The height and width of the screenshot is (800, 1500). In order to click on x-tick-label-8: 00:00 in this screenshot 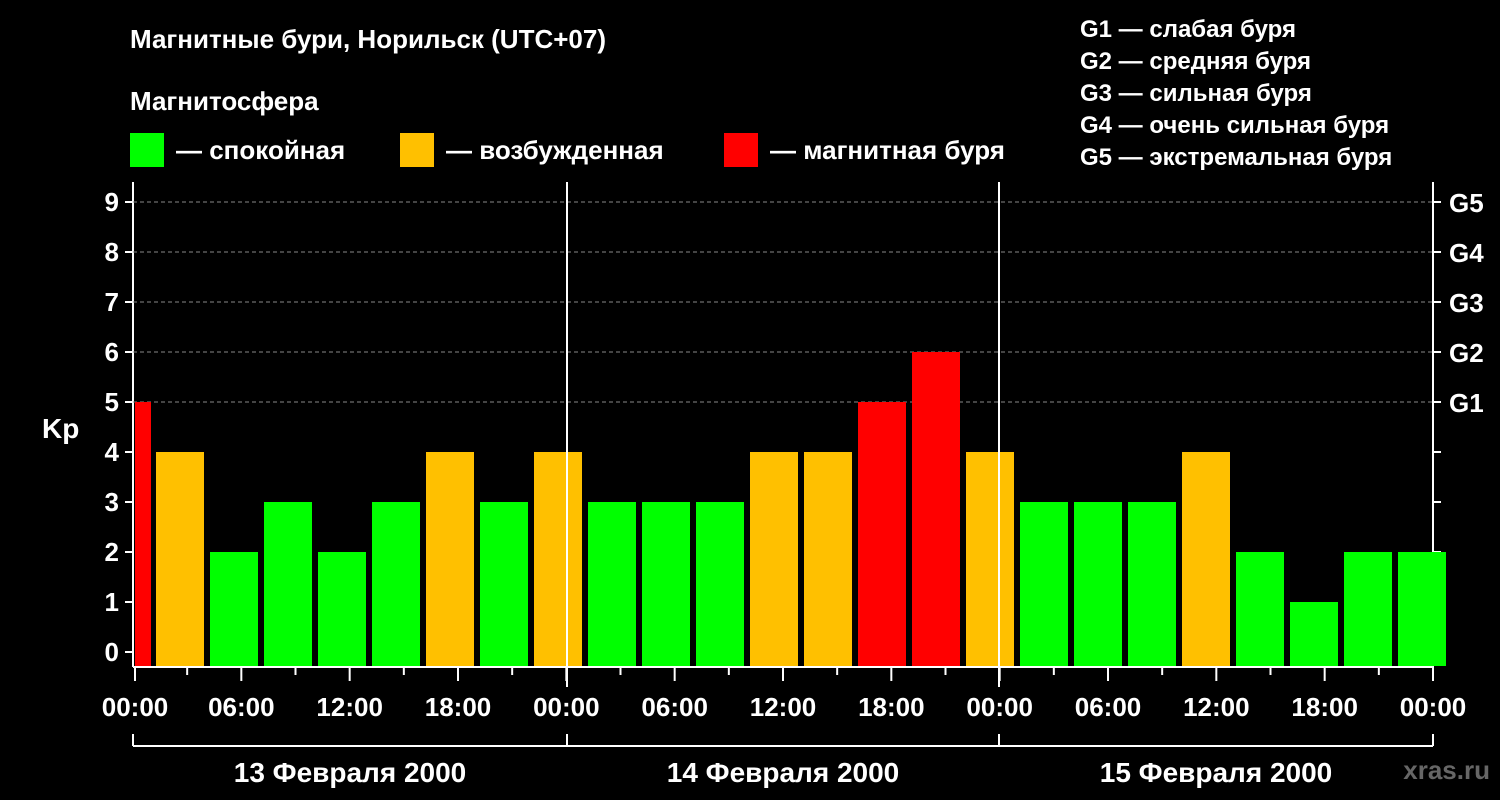, I will do `click(999, 707)`.